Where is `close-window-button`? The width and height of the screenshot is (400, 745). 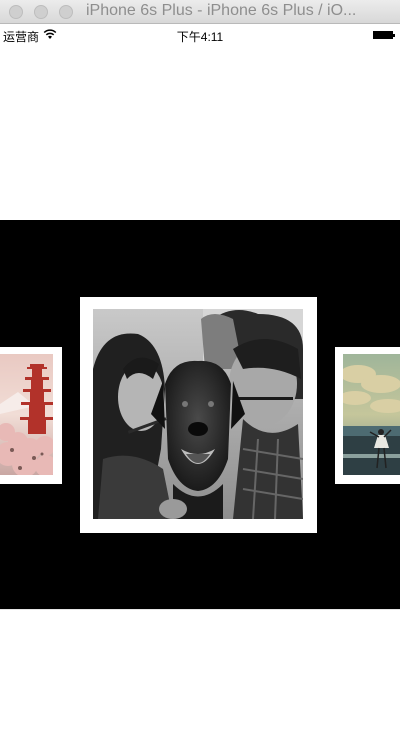 close-window-button is located at coordinates (16, 12).